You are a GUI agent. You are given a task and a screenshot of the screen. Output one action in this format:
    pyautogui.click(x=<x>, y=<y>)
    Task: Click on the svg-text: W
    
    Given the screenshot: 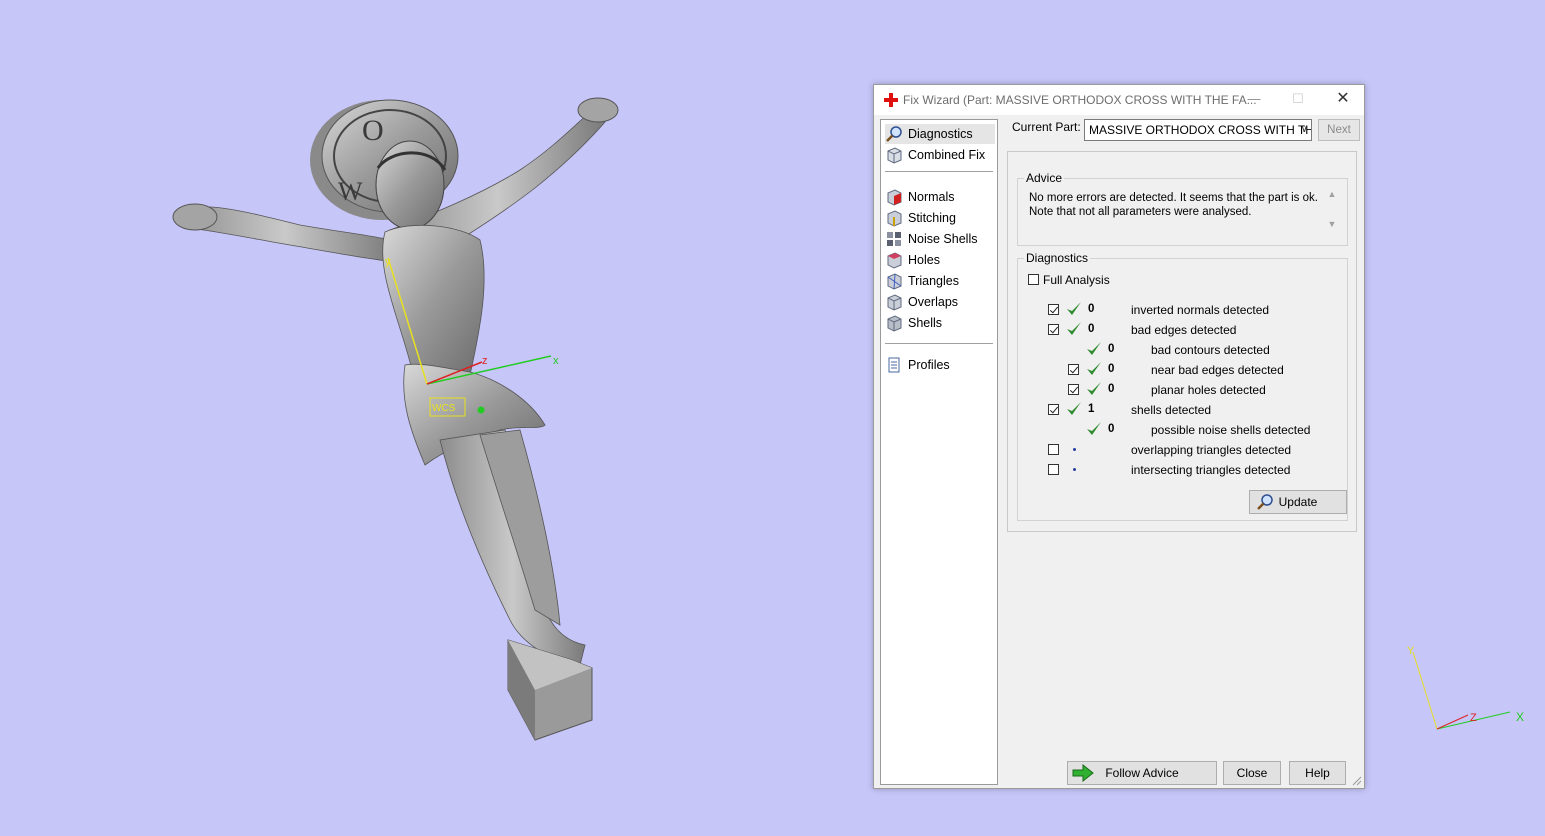 What is the action you would take?
    pyautogui.click(x=350, y=191)
    